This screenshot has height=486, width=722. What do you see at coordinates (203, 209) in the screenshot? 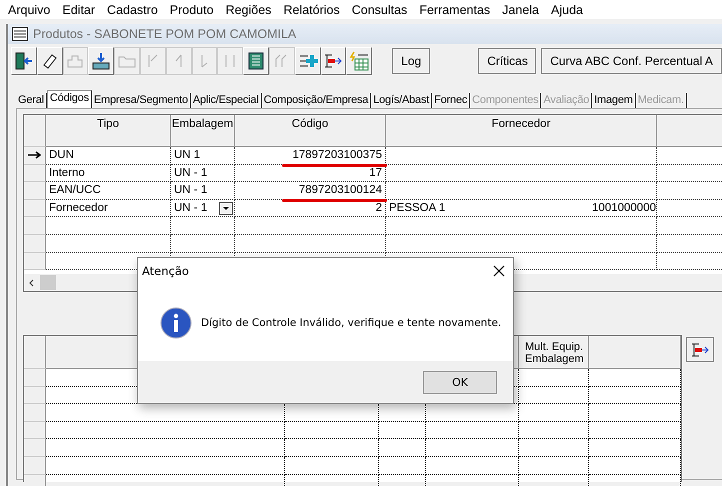
I see `dropdown-field: UN - 1` at bounding box center [203, 209].